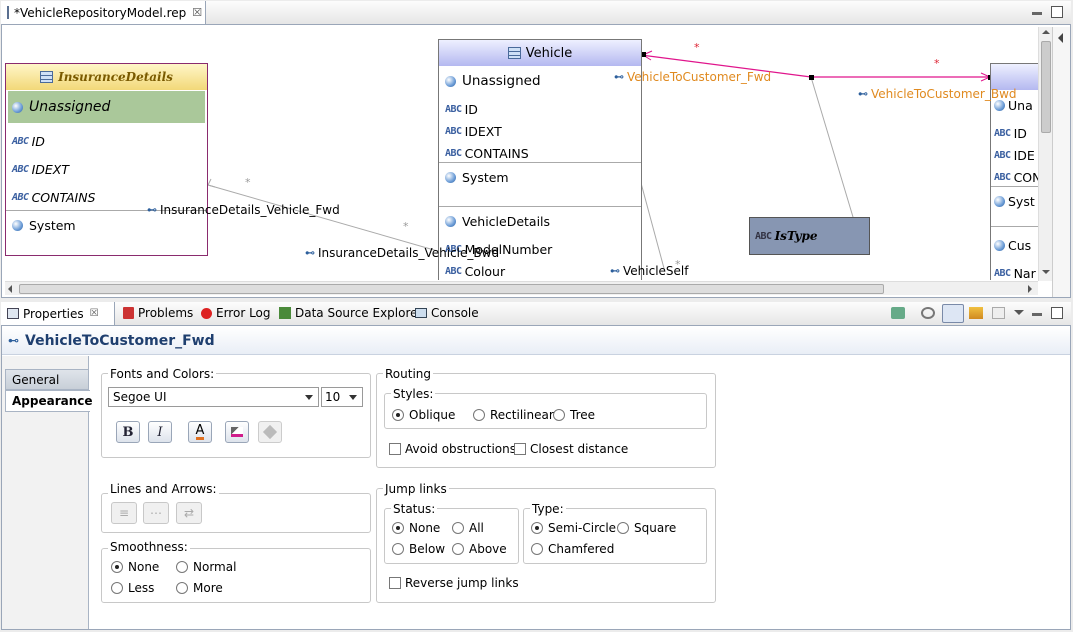  What do you see at coordinates (454, 583) in the screenshot?
I see `reverse-jump-links-checkbox: Reverse jump links` at bounding box center [454, 583].